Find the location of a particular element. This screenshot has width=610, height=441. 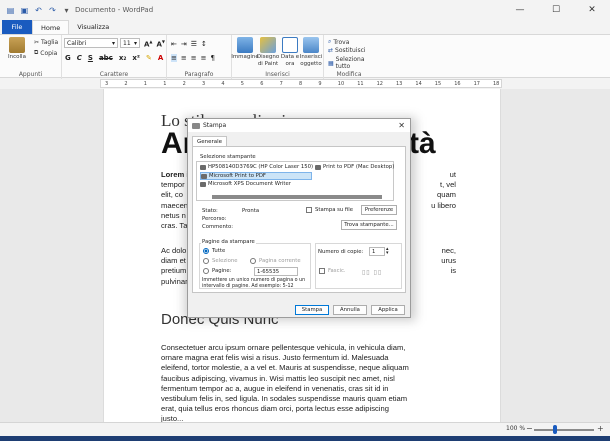

grow-font-icon: A▲ is located at coordinates (148, 43).